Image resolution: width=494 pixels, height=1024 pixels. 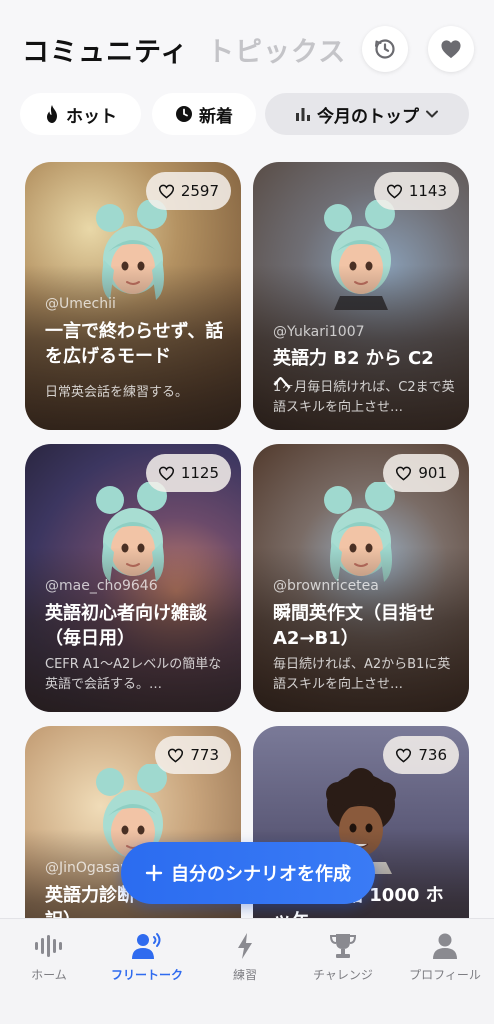 I want to click on like-count: 901, so click(x=432, y=473).